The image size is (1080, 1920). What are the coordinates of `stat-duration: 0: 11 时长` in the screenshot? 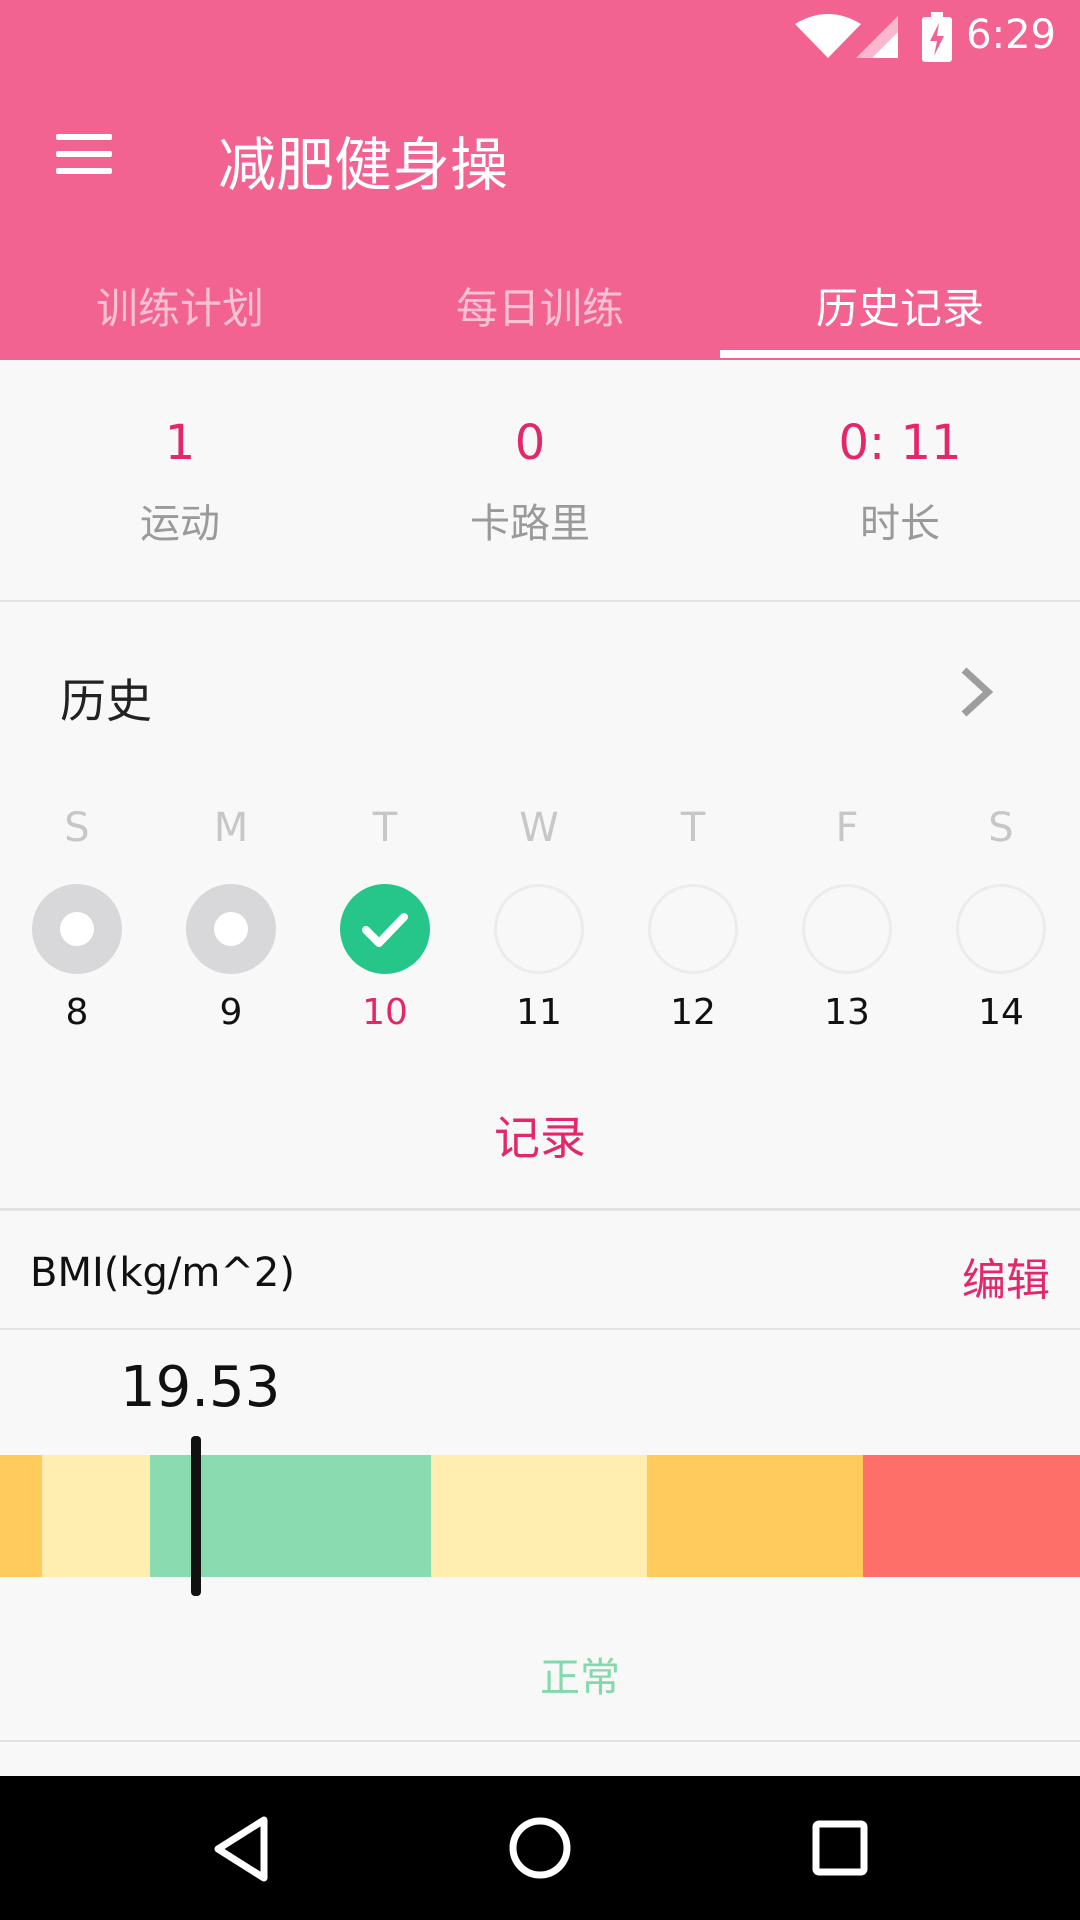 It's located at (900, 482).